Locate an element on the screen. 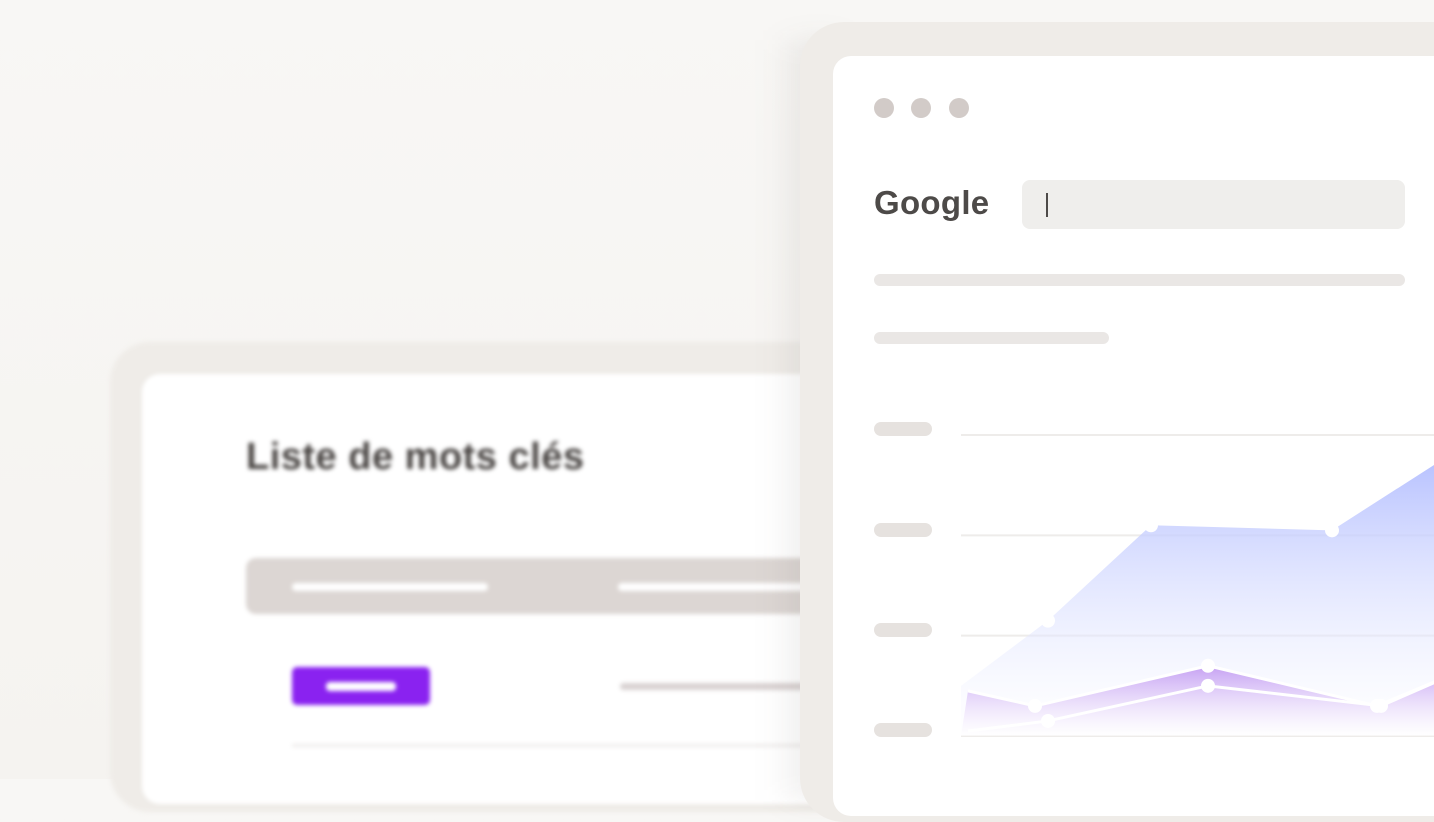 The image size is (1434, 822). badge-placeholder is located at coordinates (361, 686).